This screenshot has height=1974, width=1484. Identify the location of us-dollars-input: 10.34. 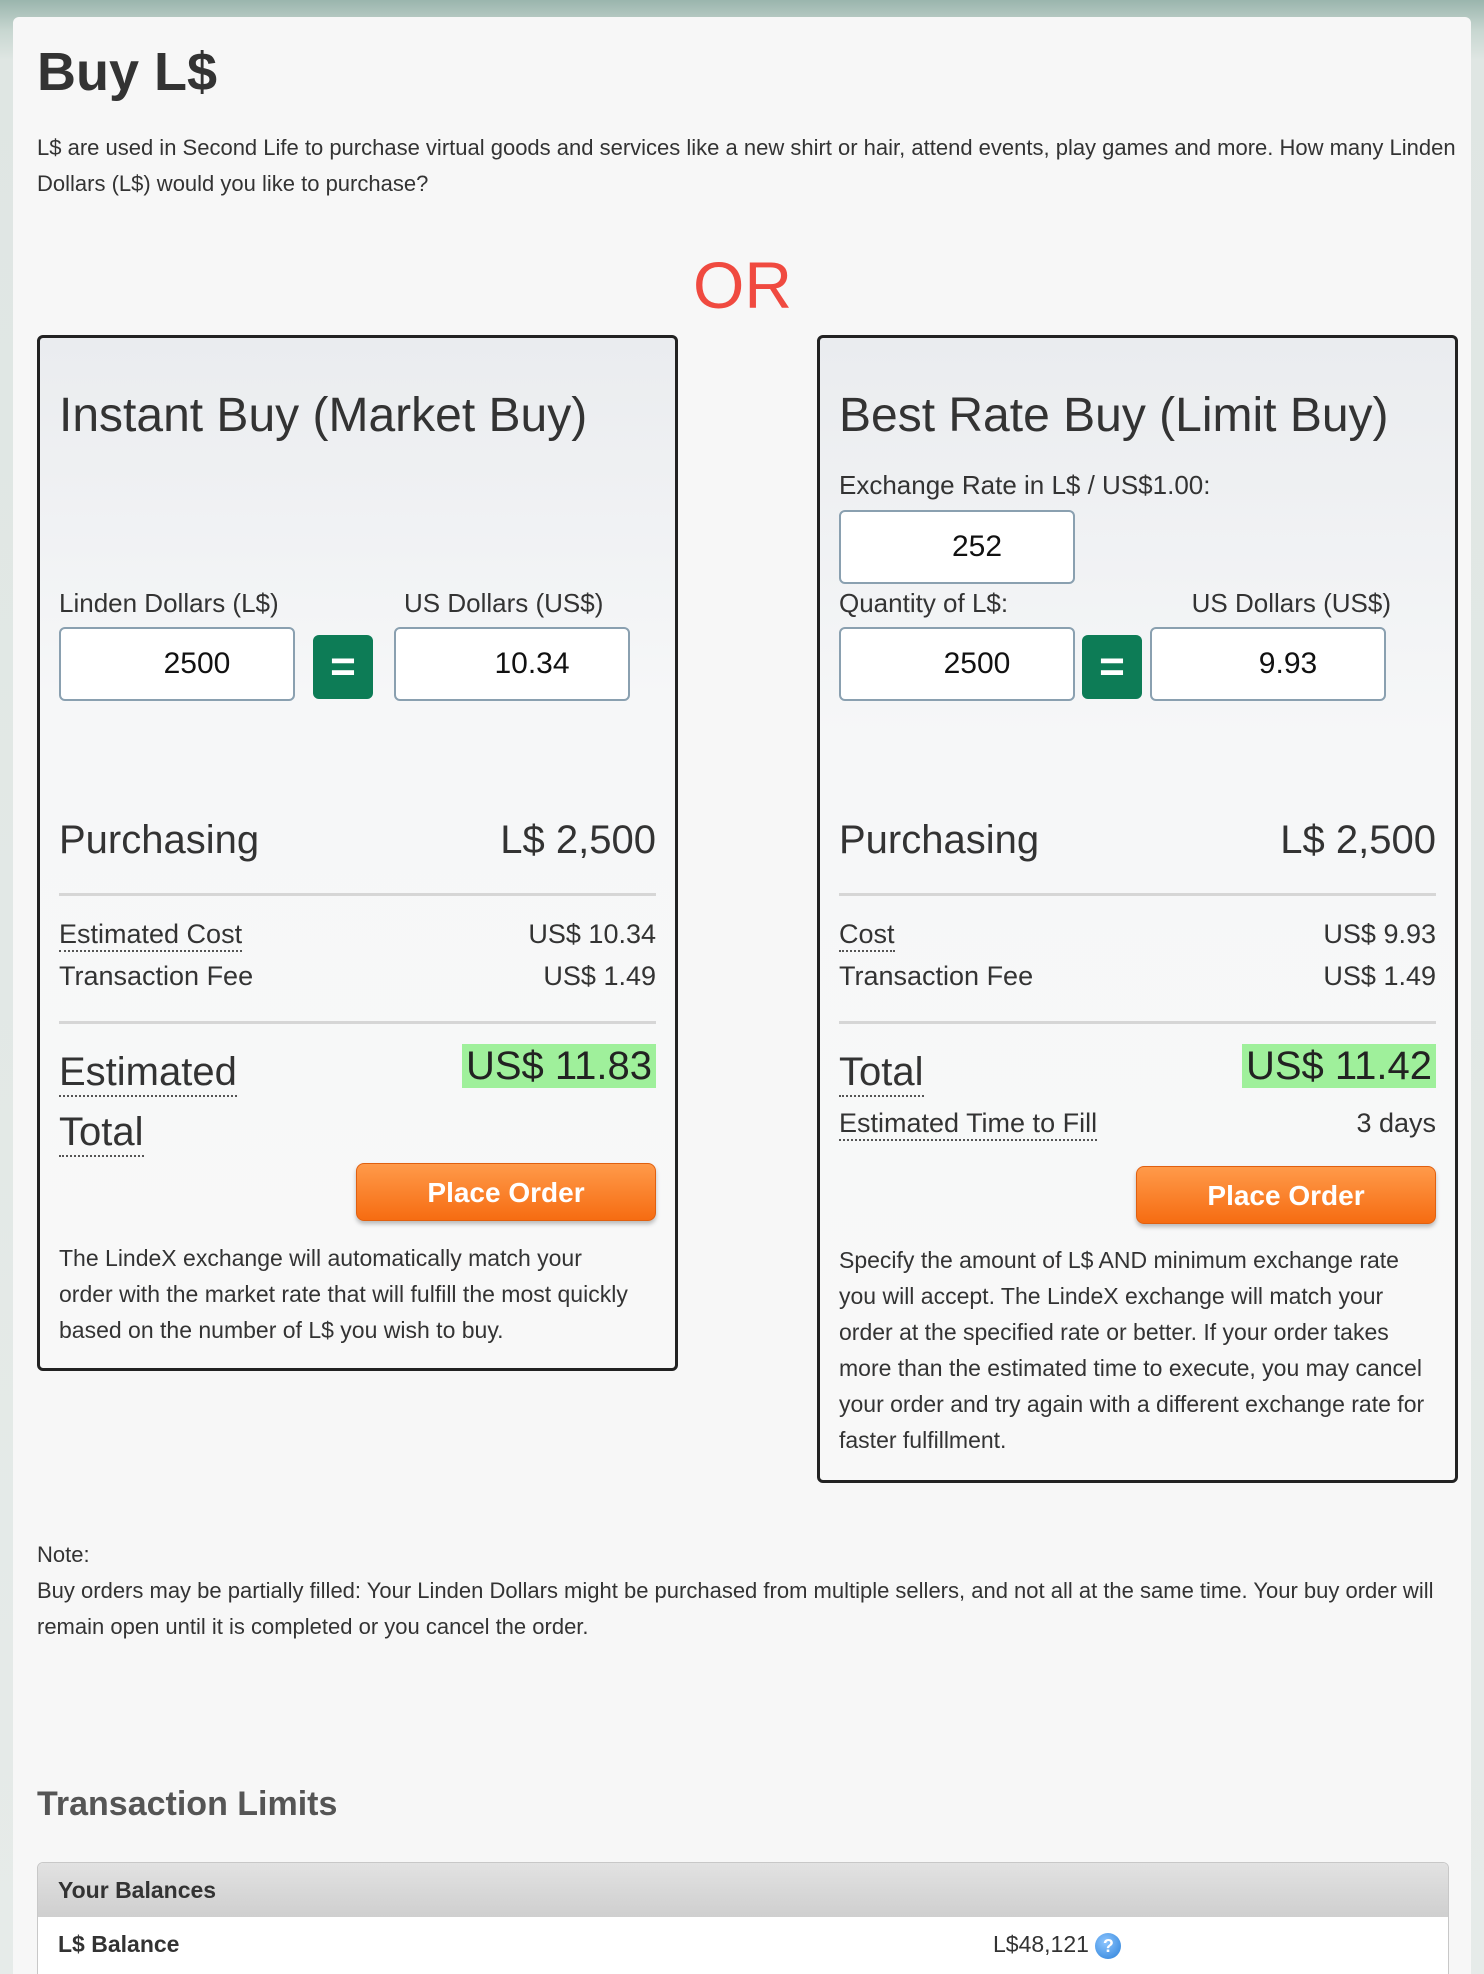
(512, 664).